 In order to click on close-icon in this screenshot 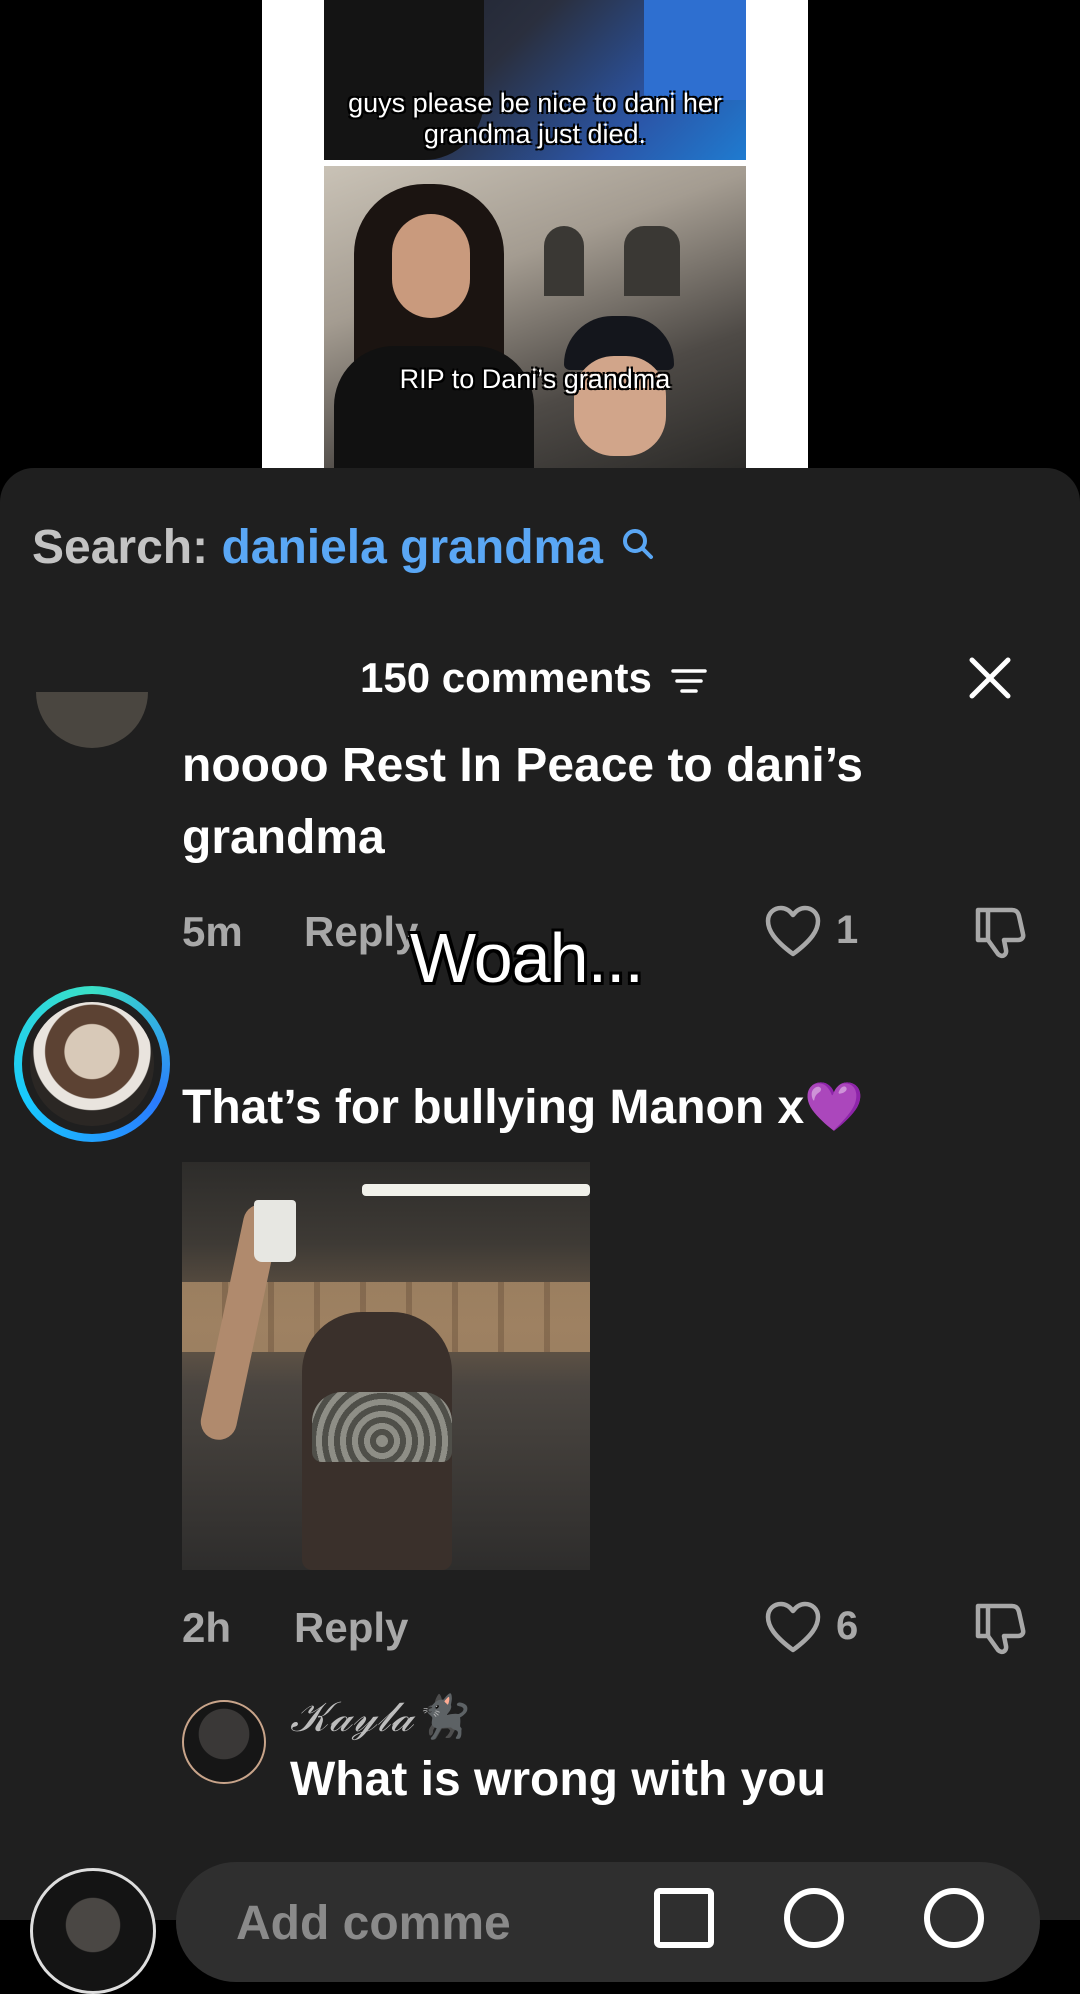, I will do `click(990, 678)`.